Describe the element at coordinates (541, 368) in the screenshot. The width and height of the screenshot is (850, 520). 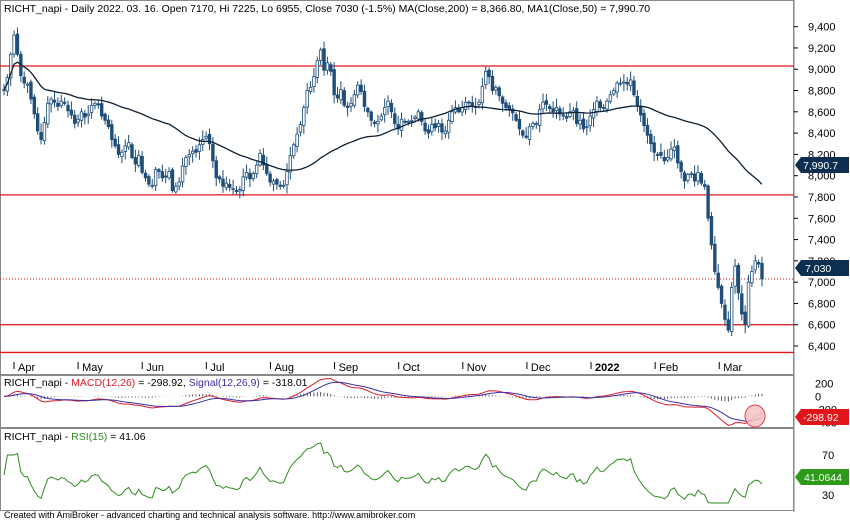
I see `month-label: Dec` at that location.